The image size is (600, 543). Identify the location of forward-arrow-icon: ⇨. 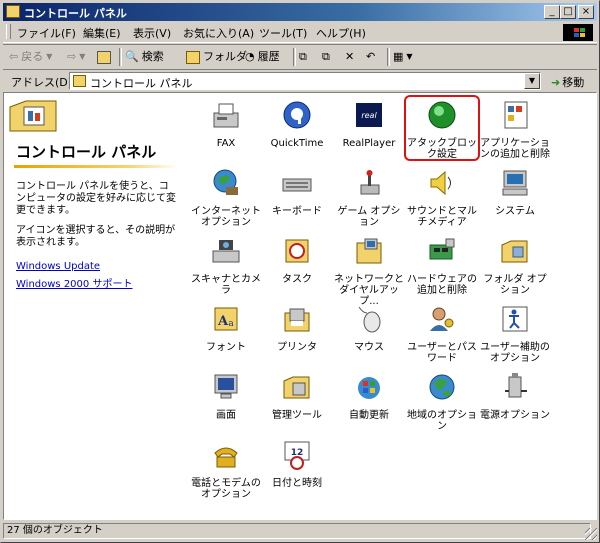
(72, 56).